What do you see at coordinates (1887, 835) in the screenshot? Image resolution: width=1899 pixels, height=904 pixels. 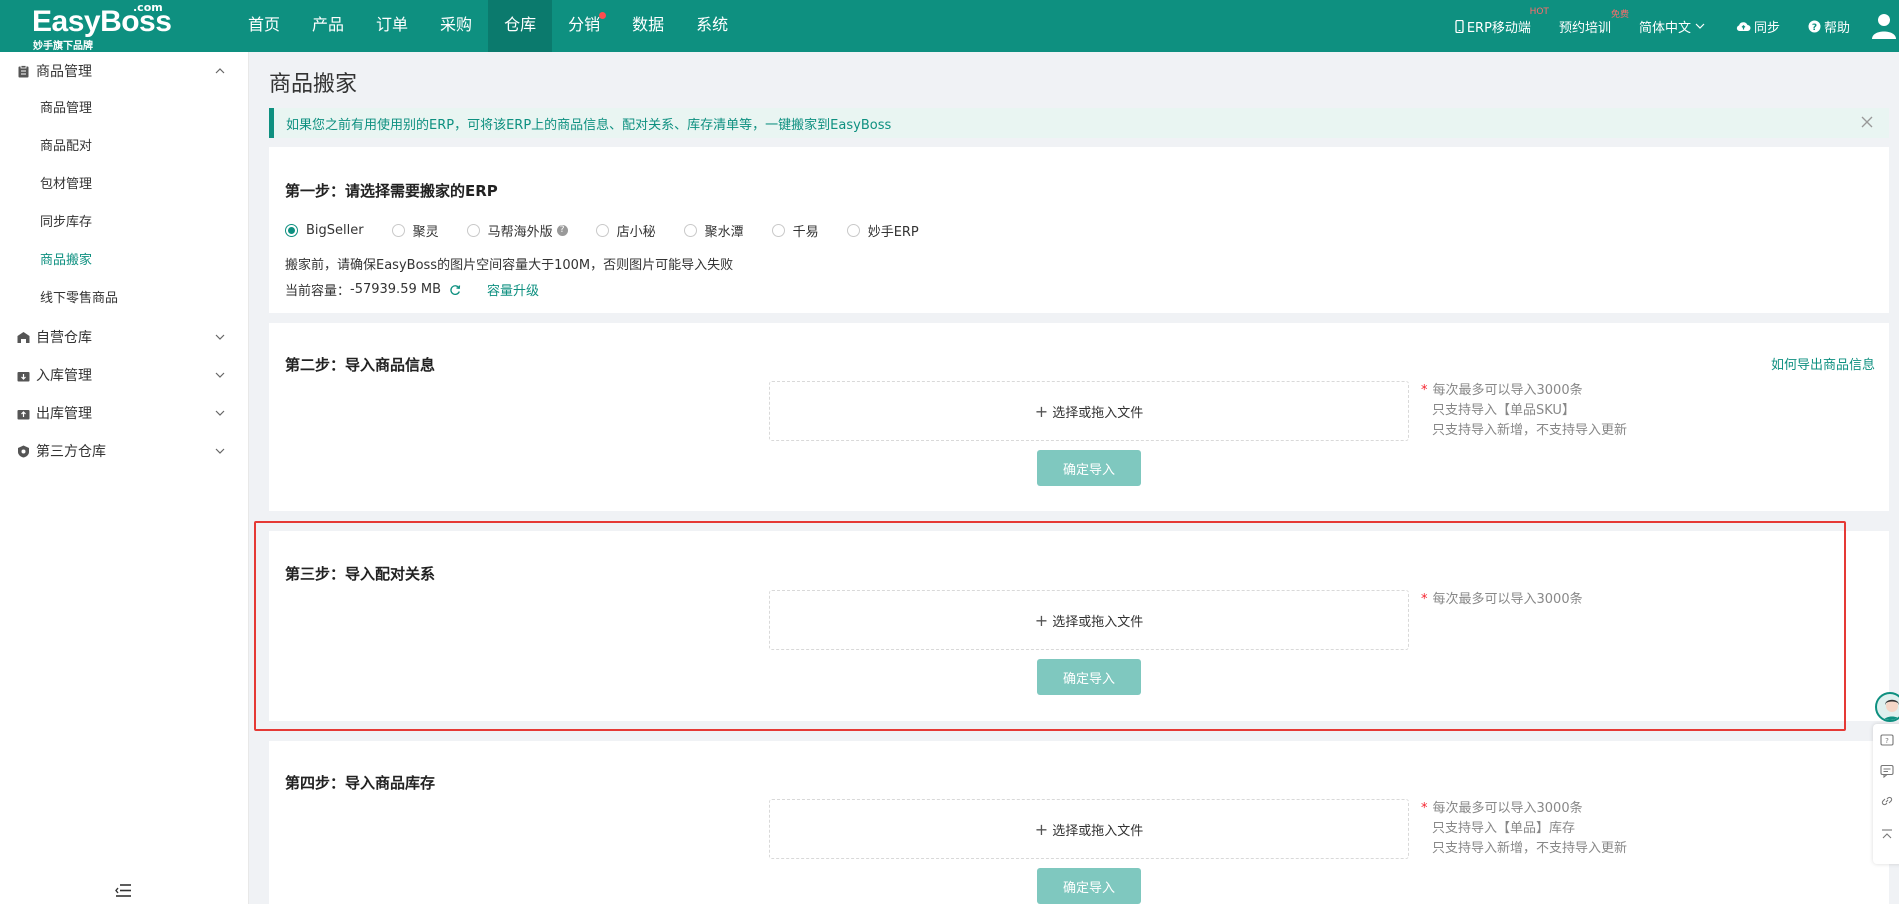 I see `back-to-top-icon` at bounding box center [1887, 835].